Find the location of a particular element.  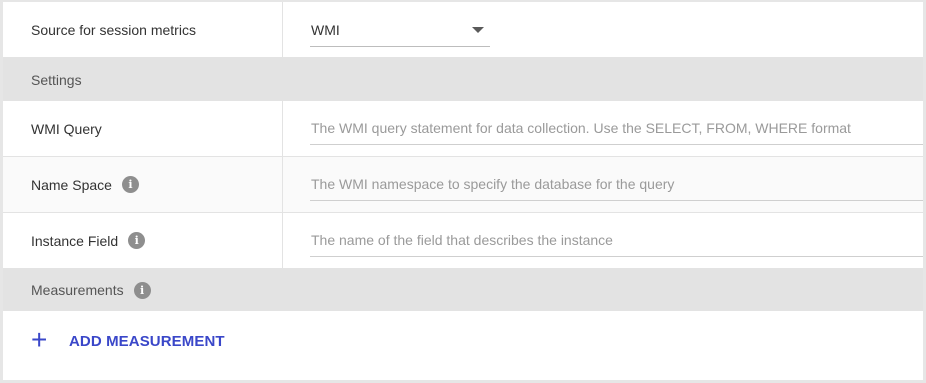

wmi-query-input is located at coordinates (616, 128).